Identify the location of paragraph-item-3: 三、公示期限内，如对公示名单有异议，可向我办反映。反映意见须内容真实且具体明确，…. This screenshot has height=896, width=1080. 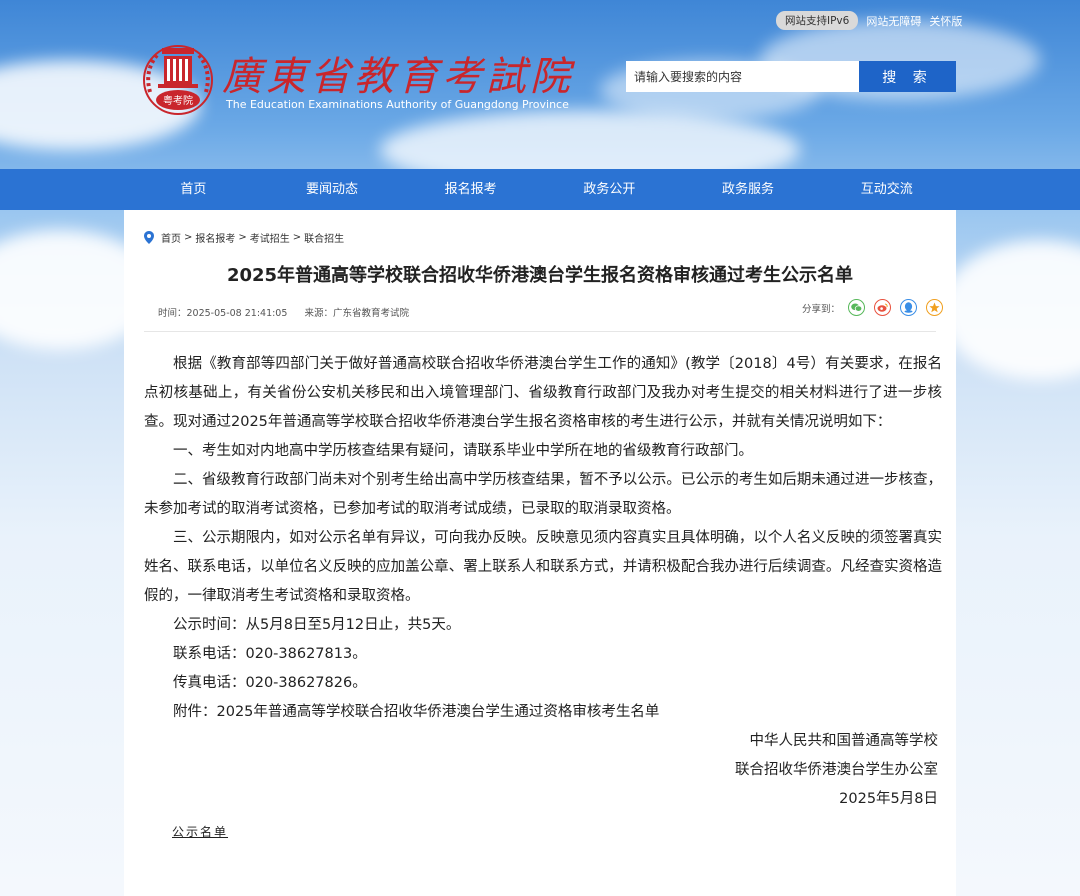
(543, 567).